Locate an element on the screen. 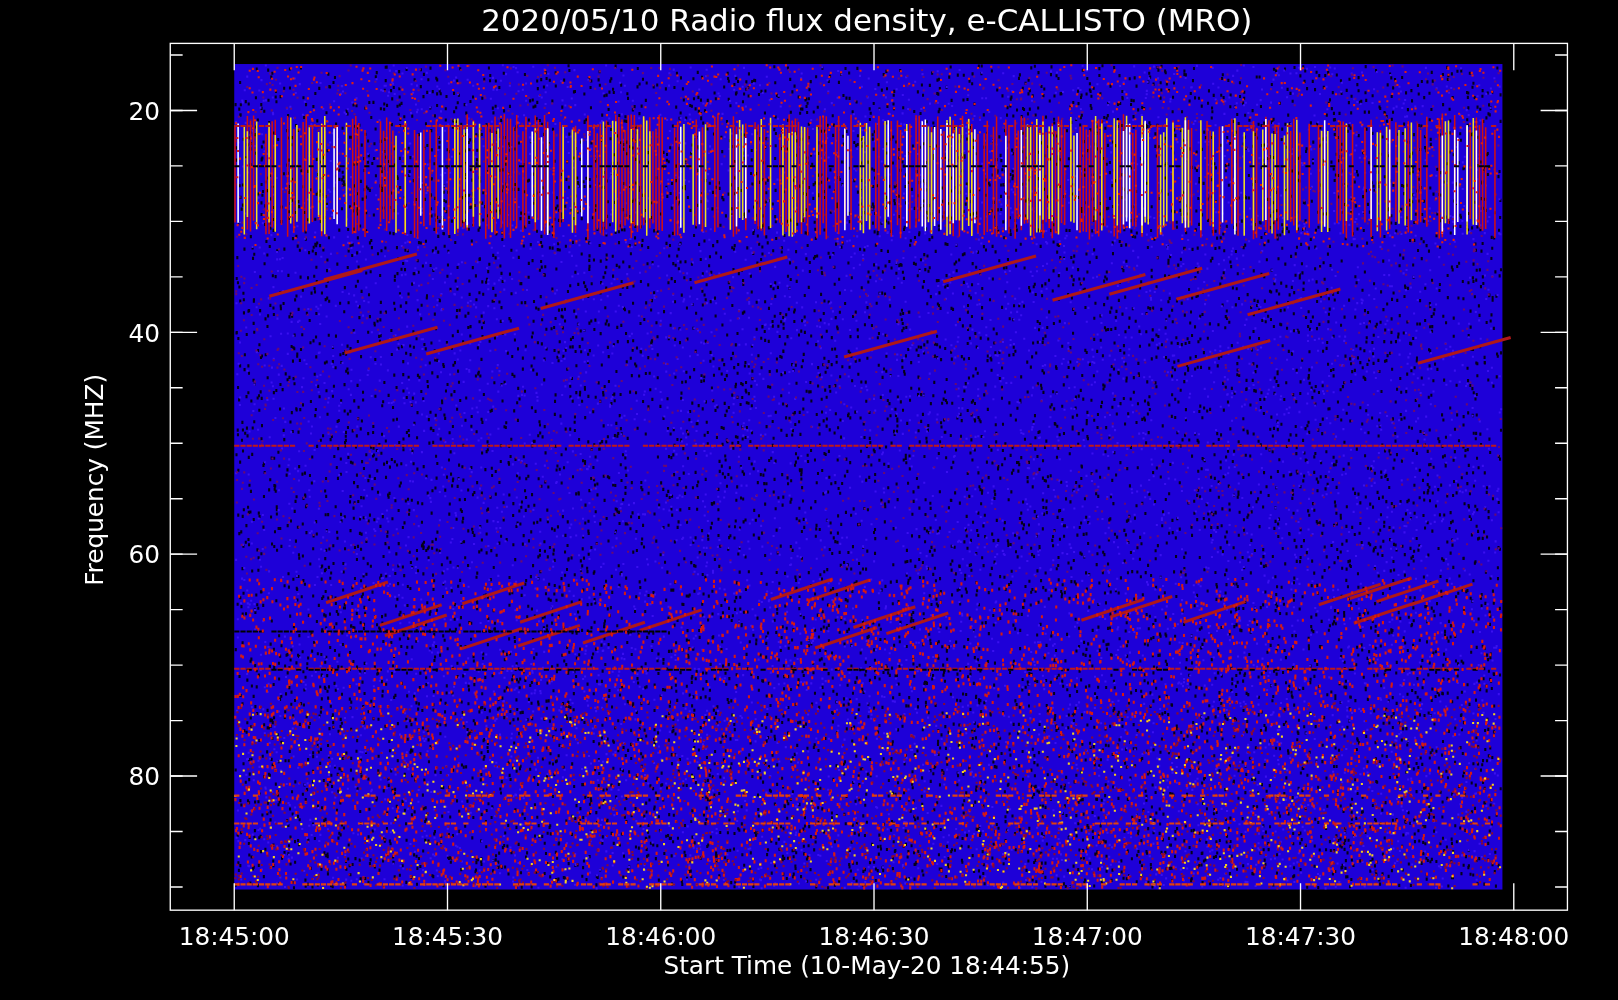  tick-label: 80 is located at coordinates (144, 777).